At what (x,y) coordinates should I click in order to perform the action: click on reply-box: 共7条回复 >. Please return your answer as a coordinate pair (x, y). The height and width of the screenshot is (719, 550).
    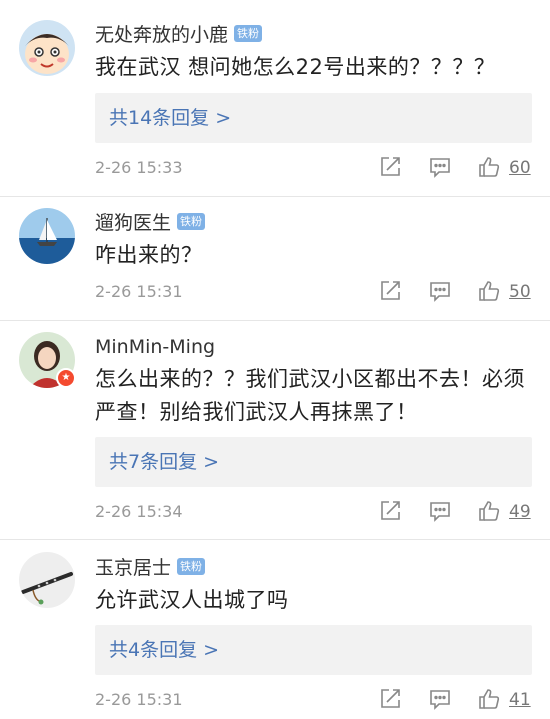
    Looking at the image, I should click on (313, 462).